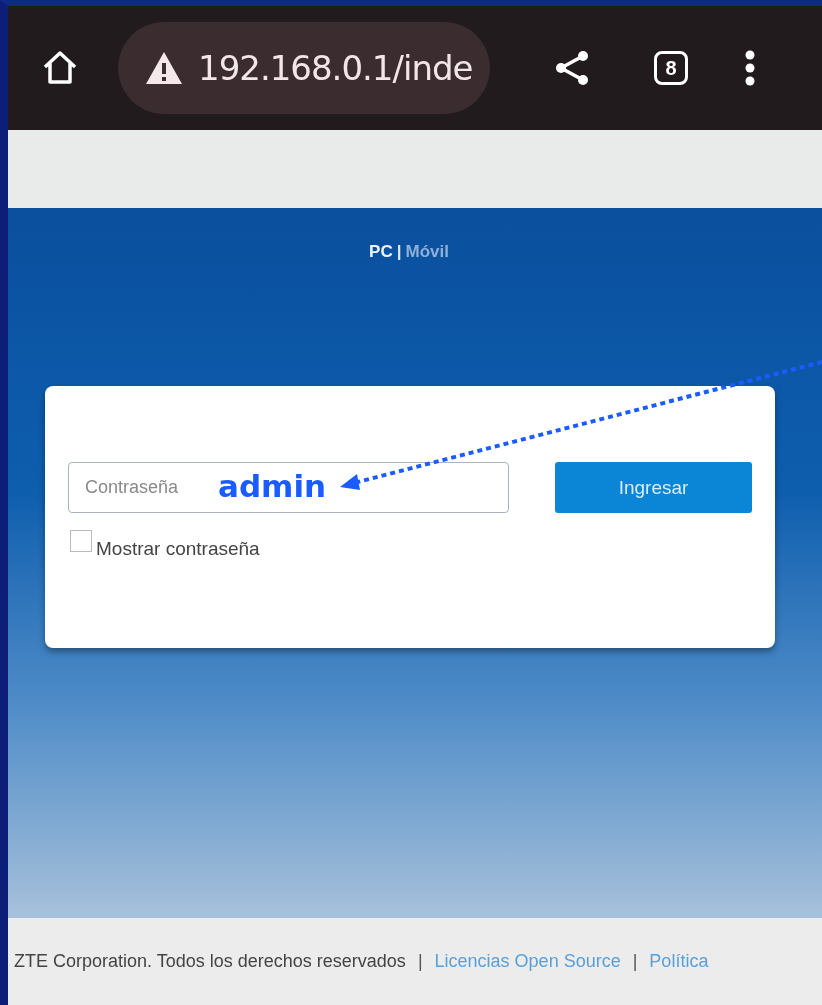 This screenshot has height=1005, width=822. Describe the element at coordinates (427, 252) in the screenshot. I see `view-link: Móvil` at that location.